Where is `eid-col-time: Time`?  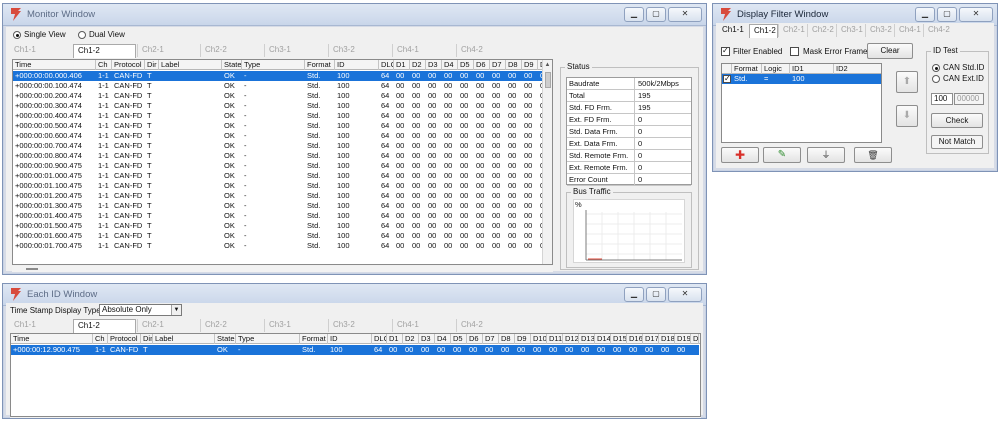 eid-col-time: Time is located at coordinates (52, 339).